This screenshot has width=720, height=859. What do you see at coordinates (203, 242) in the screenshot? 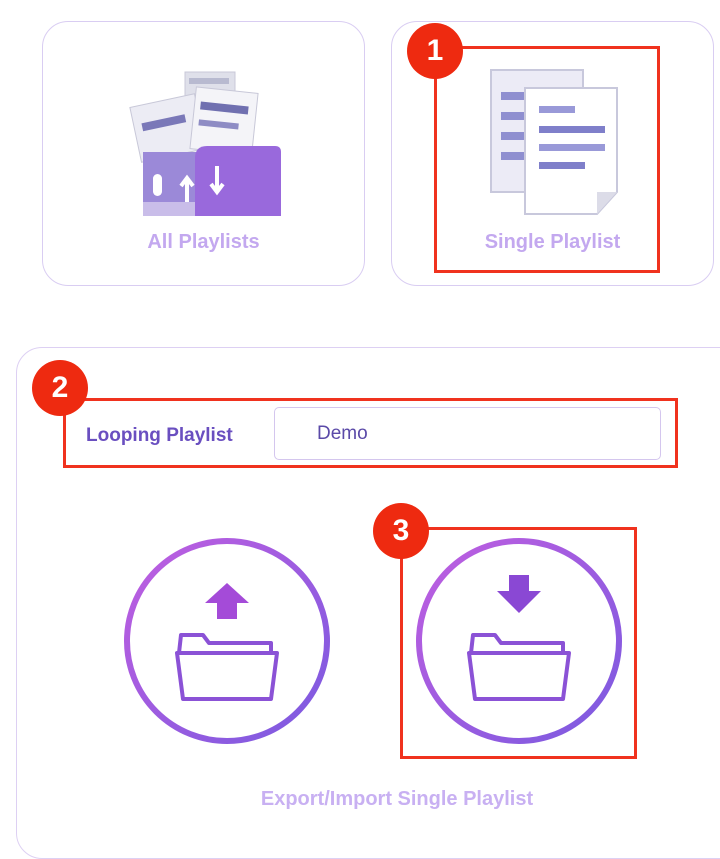
I see `all-playlists-label: All Playlists` at bounding box center [203, 242].